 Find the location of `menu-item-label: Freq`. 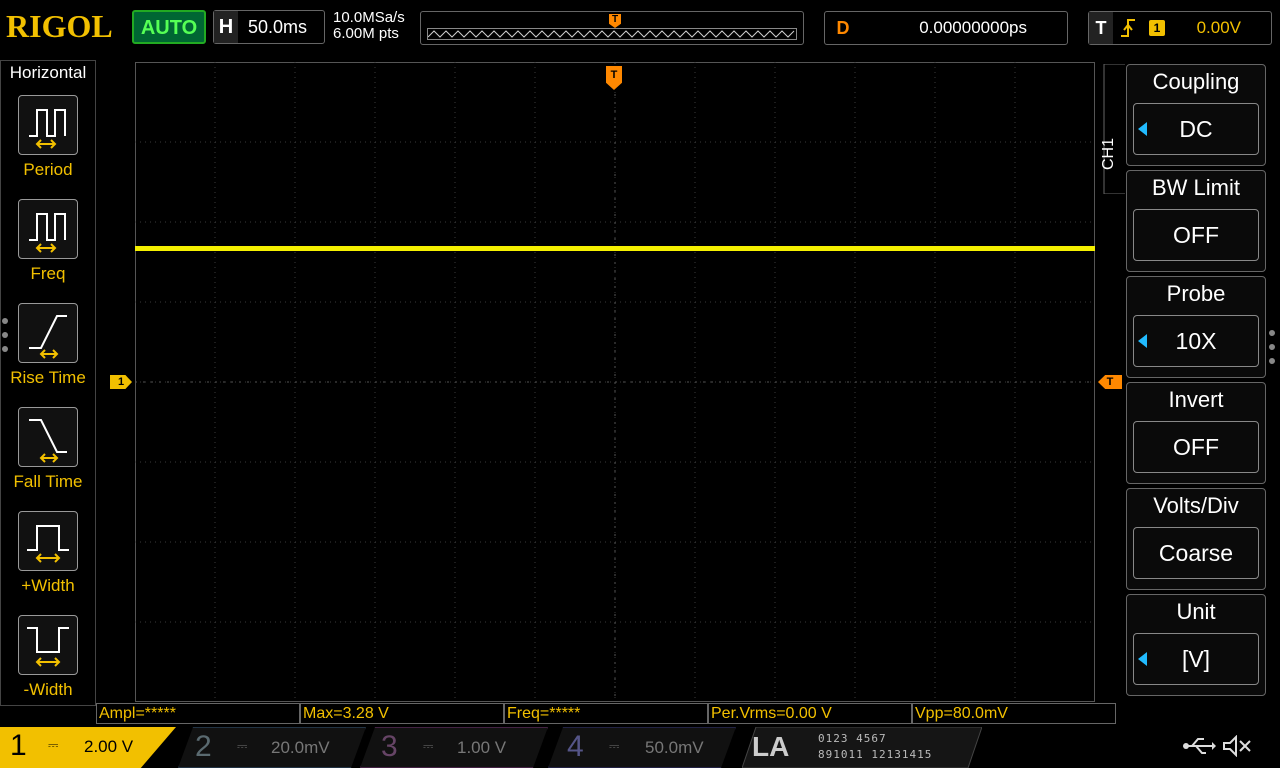

menu-item-label: Freq is located at coordinates (48, 273).